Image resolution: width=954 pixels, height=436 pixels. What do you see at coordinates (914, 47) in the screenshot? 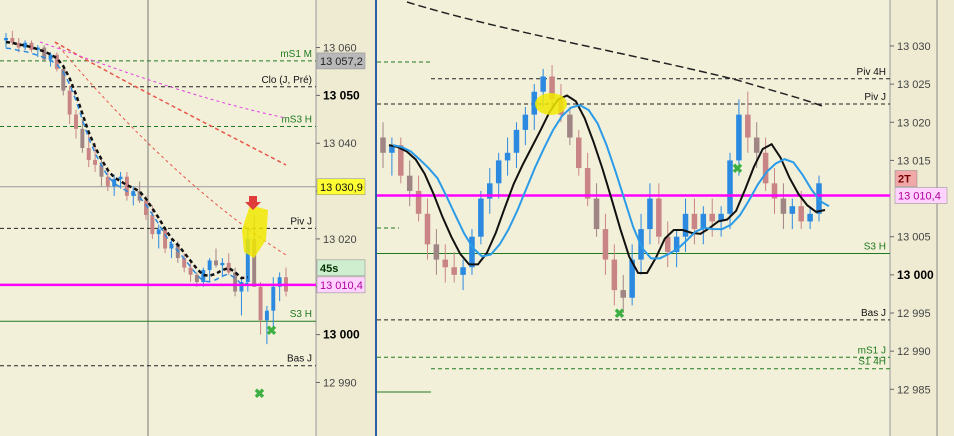
I see `y-tick-label: 13 030` at bounding box center [914, 47].